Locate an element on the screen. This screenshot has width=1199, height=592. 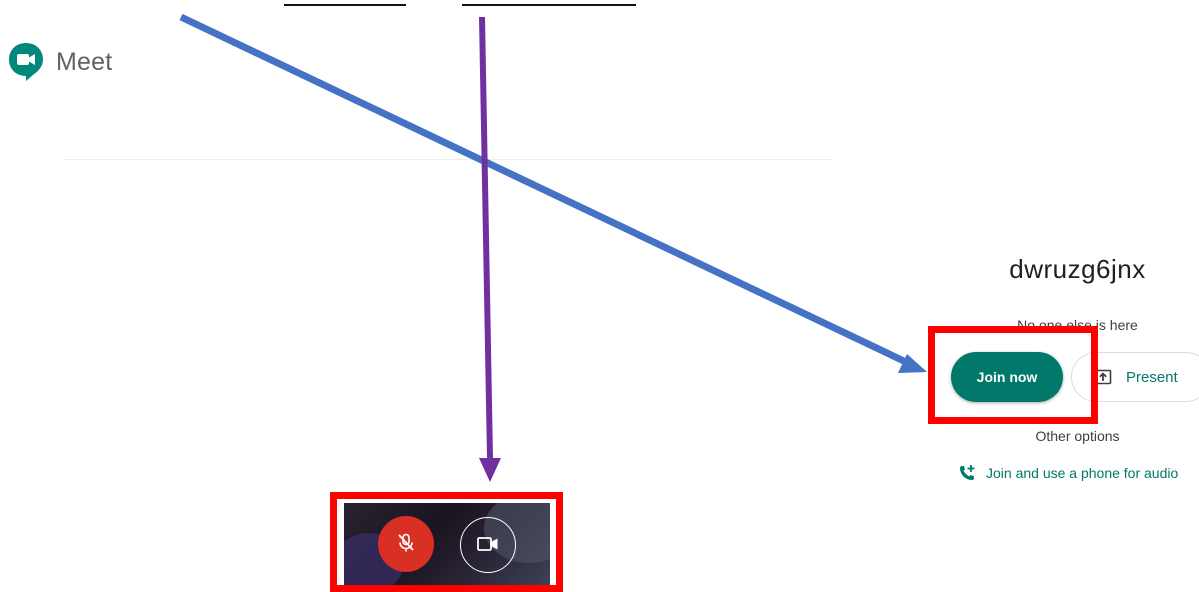
other-options-heading: Other options is located at coordinates (1077, 436).